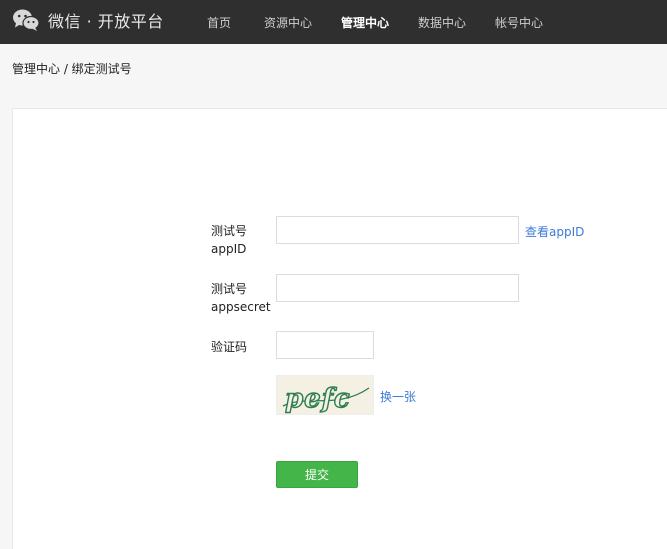 This screenshot has height=549, width=667. I want to click on appid-label-line1: 测试号, so click(229, 231).